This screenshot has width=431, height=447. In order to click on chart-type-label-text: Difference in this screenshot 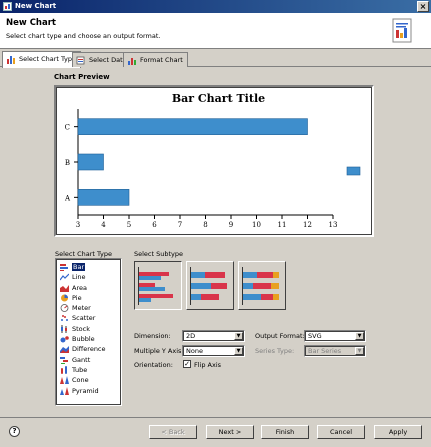, I will do `click(89, 349)`.